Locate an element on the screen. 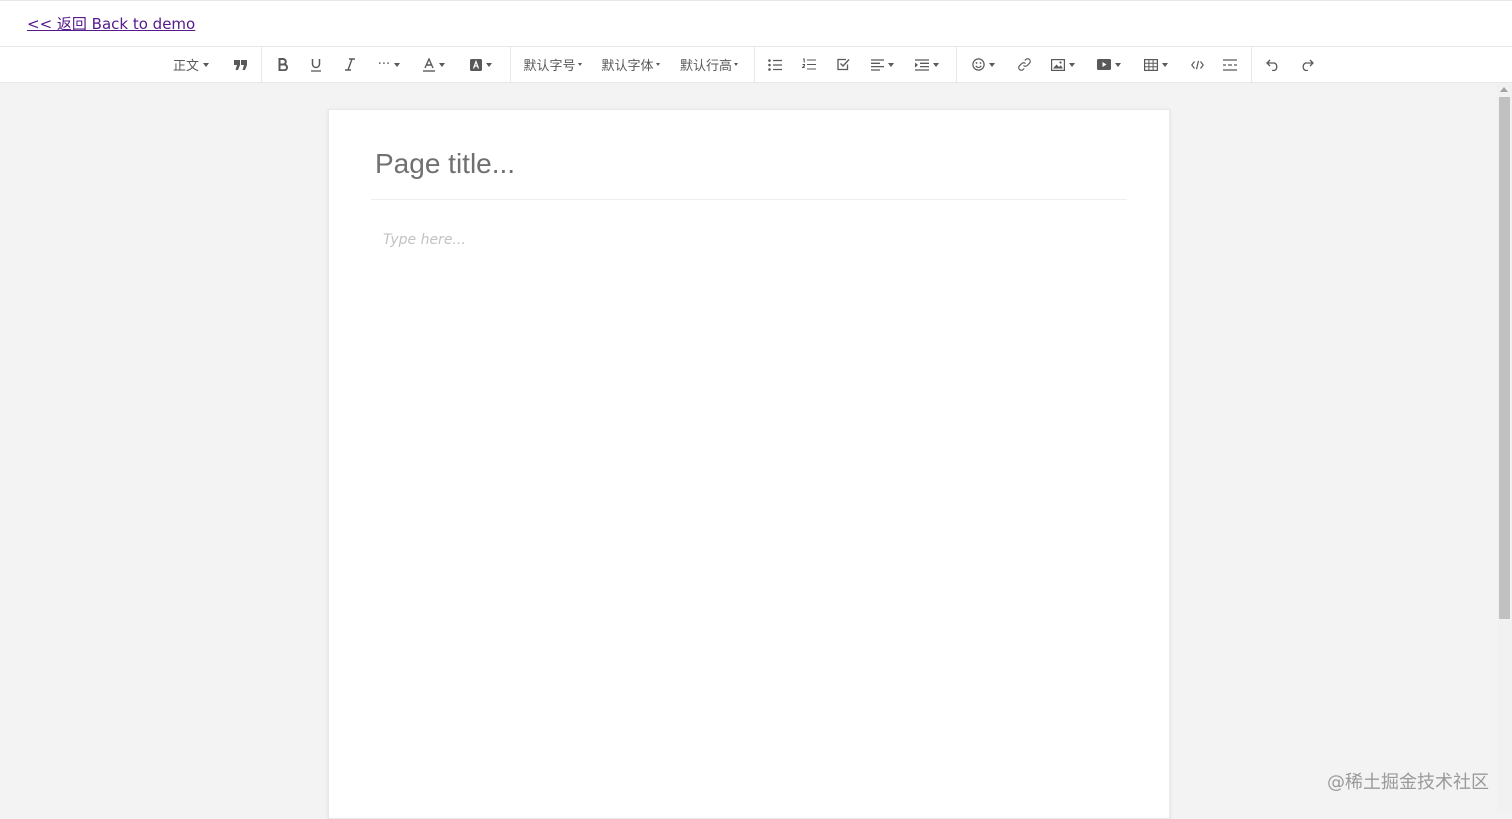 The width and height of the screenshot is (1512, 819). bulleted-list-icon is located at coordinates (775, 64).